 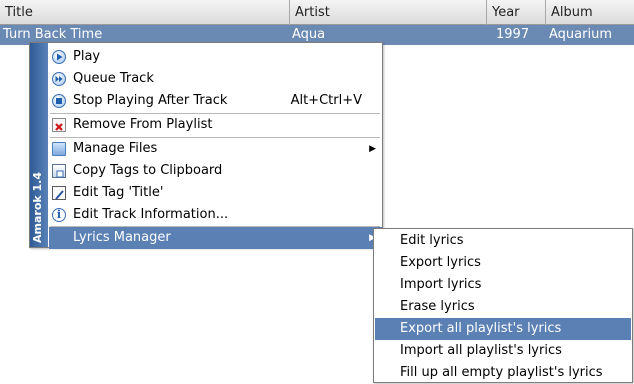 What do you see at coordinates (148, 170) in the screenshot?
I see `menu-item-label: Copy Tags to Clipboard` at bounding box center [148, 170].